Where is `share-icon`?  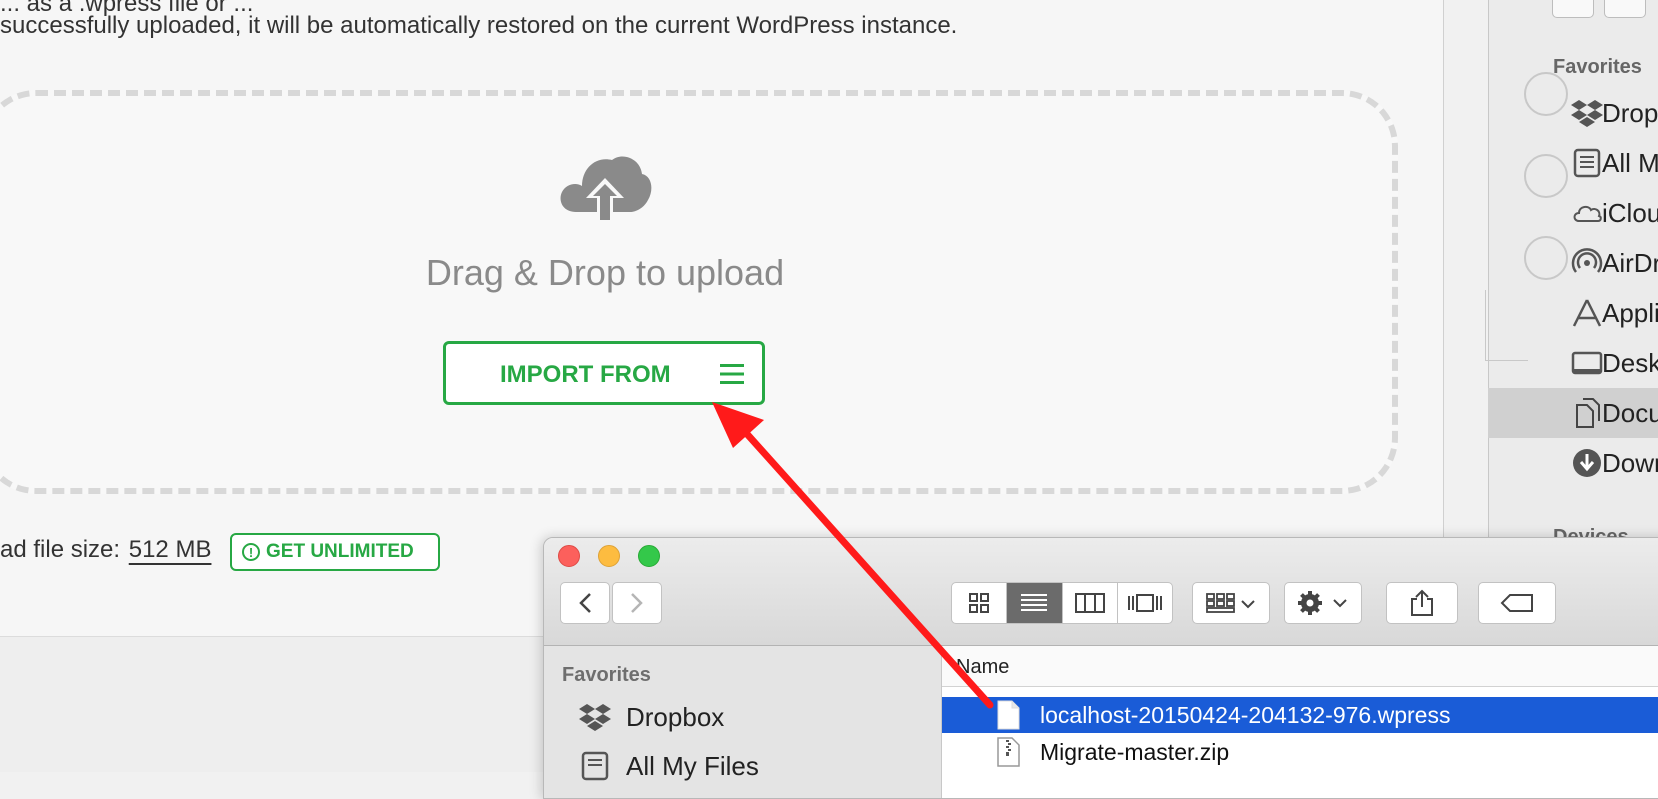 share-icon is located at coordinates (1422, 602).